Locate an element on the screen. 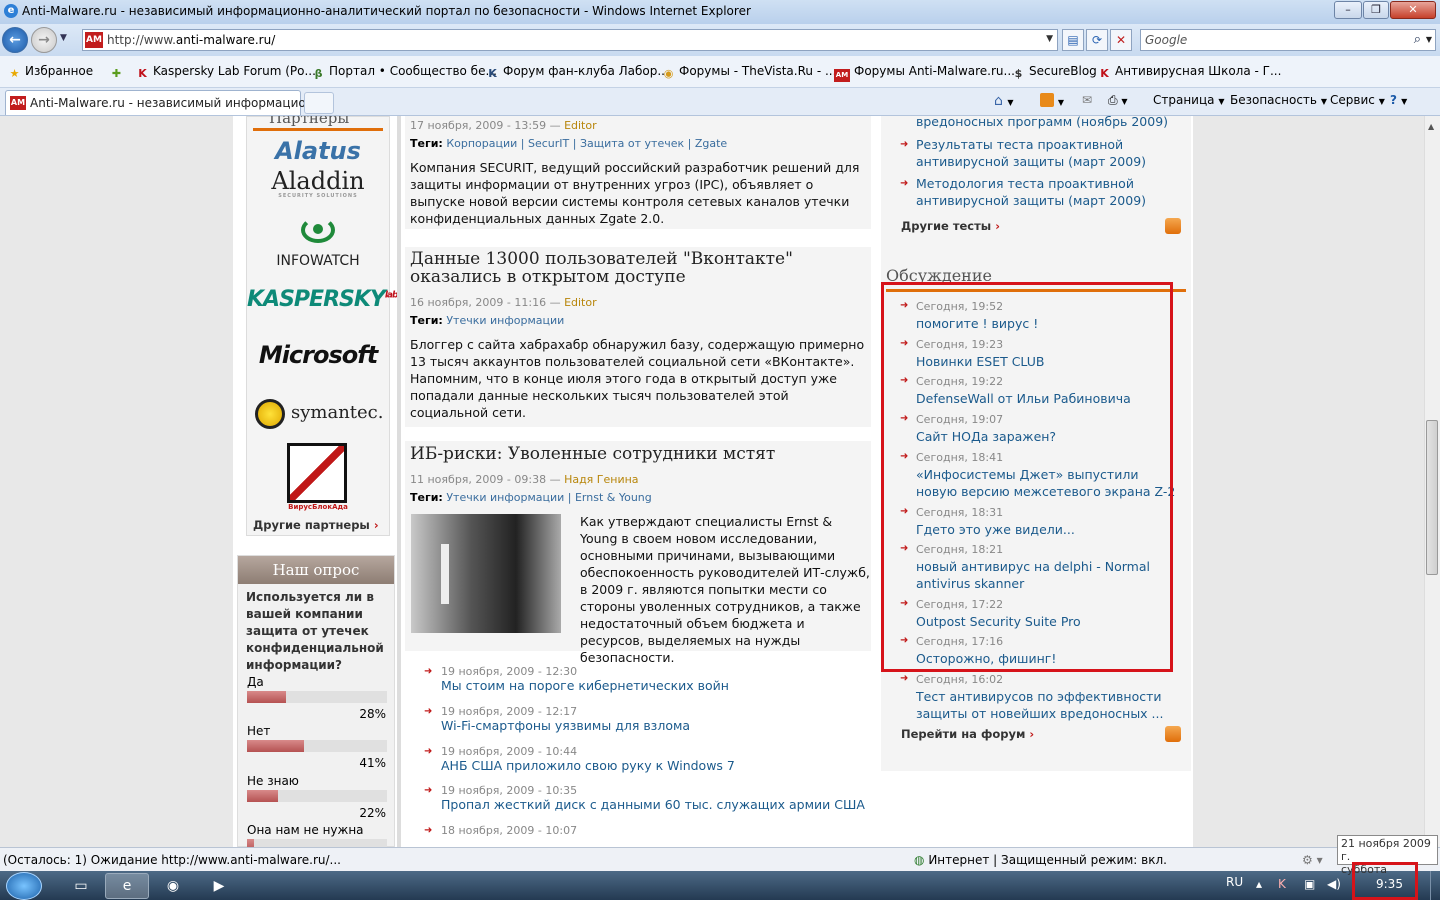 The width and height of the screenshot is (1440, 900). kaspersky-logo: KASPERSKYlab is located at coordinates (322, 299).